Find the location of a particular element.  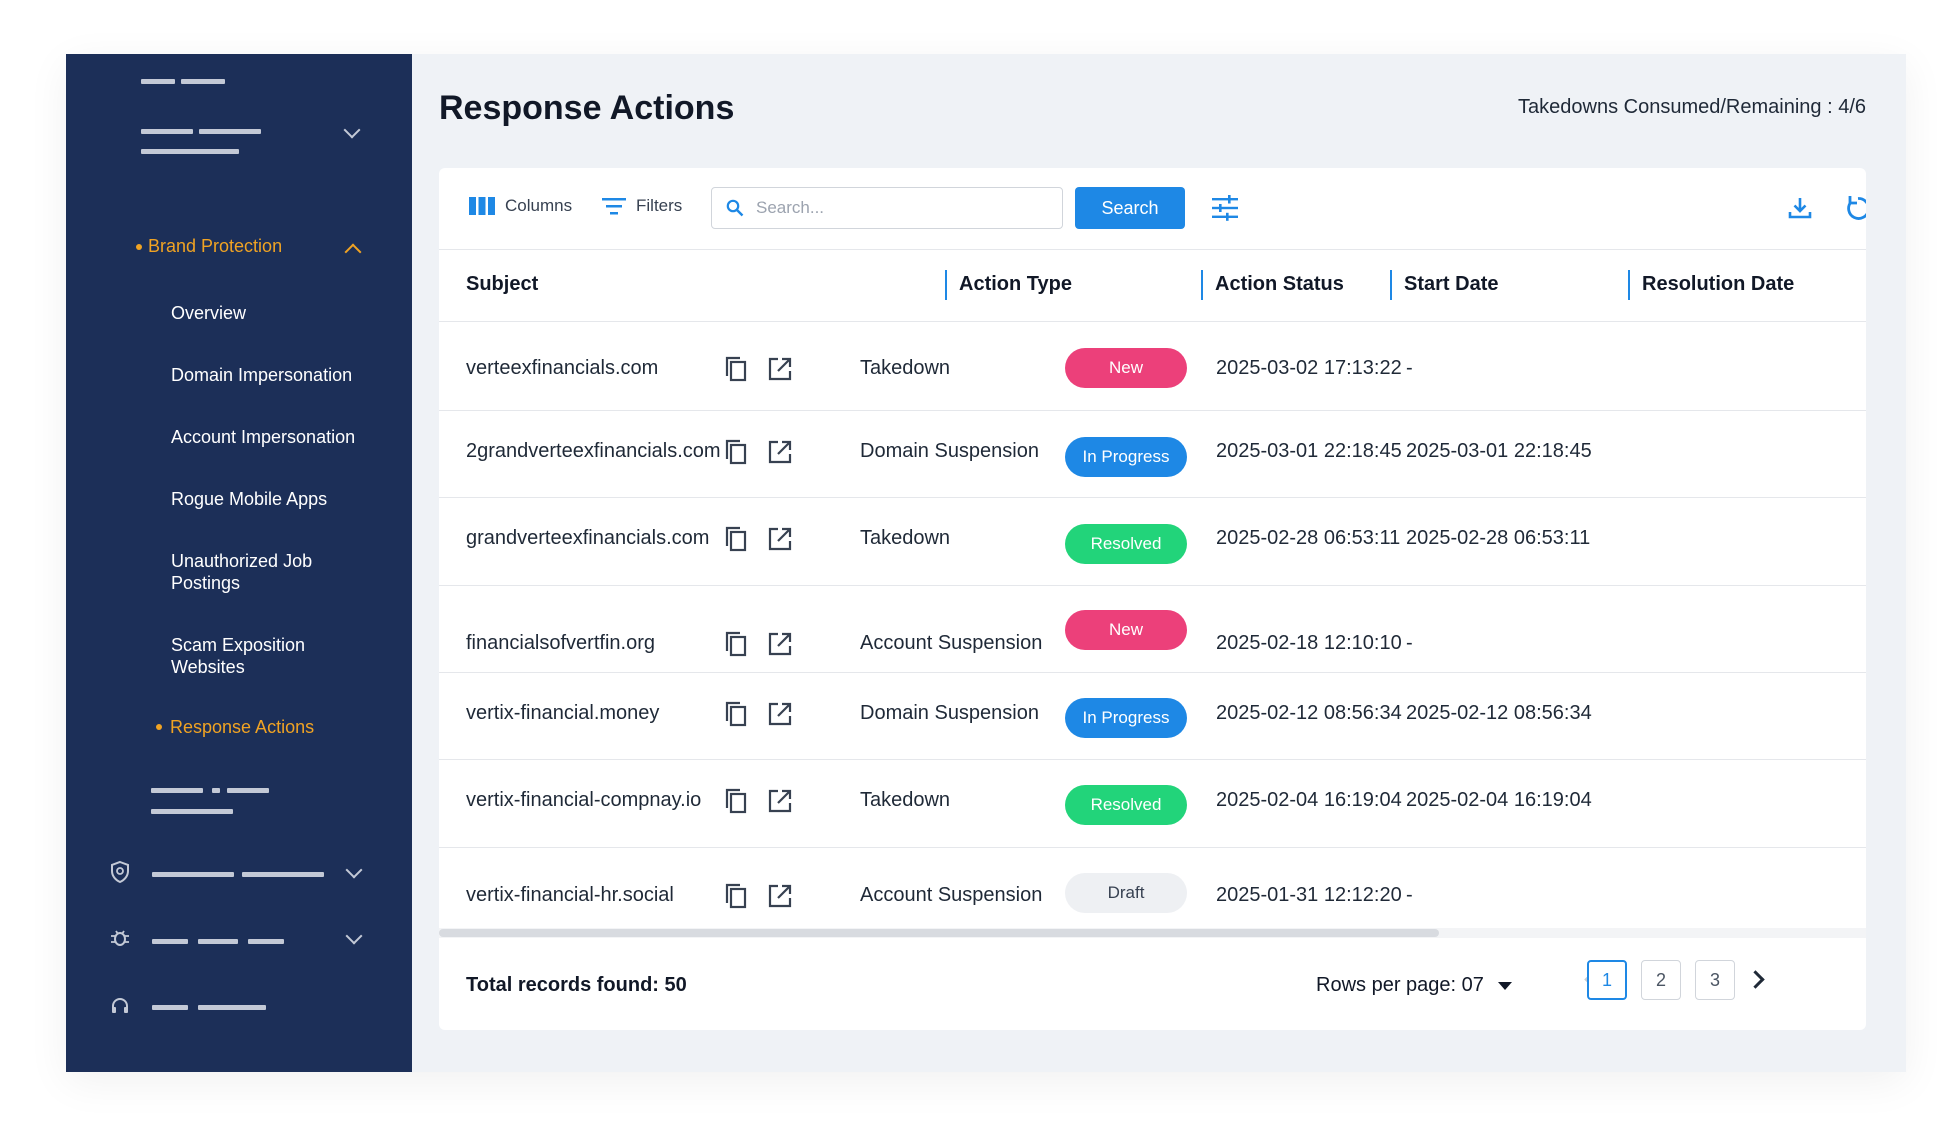

column-header-action-type: Action Type is located at coordinates (1015, 284).